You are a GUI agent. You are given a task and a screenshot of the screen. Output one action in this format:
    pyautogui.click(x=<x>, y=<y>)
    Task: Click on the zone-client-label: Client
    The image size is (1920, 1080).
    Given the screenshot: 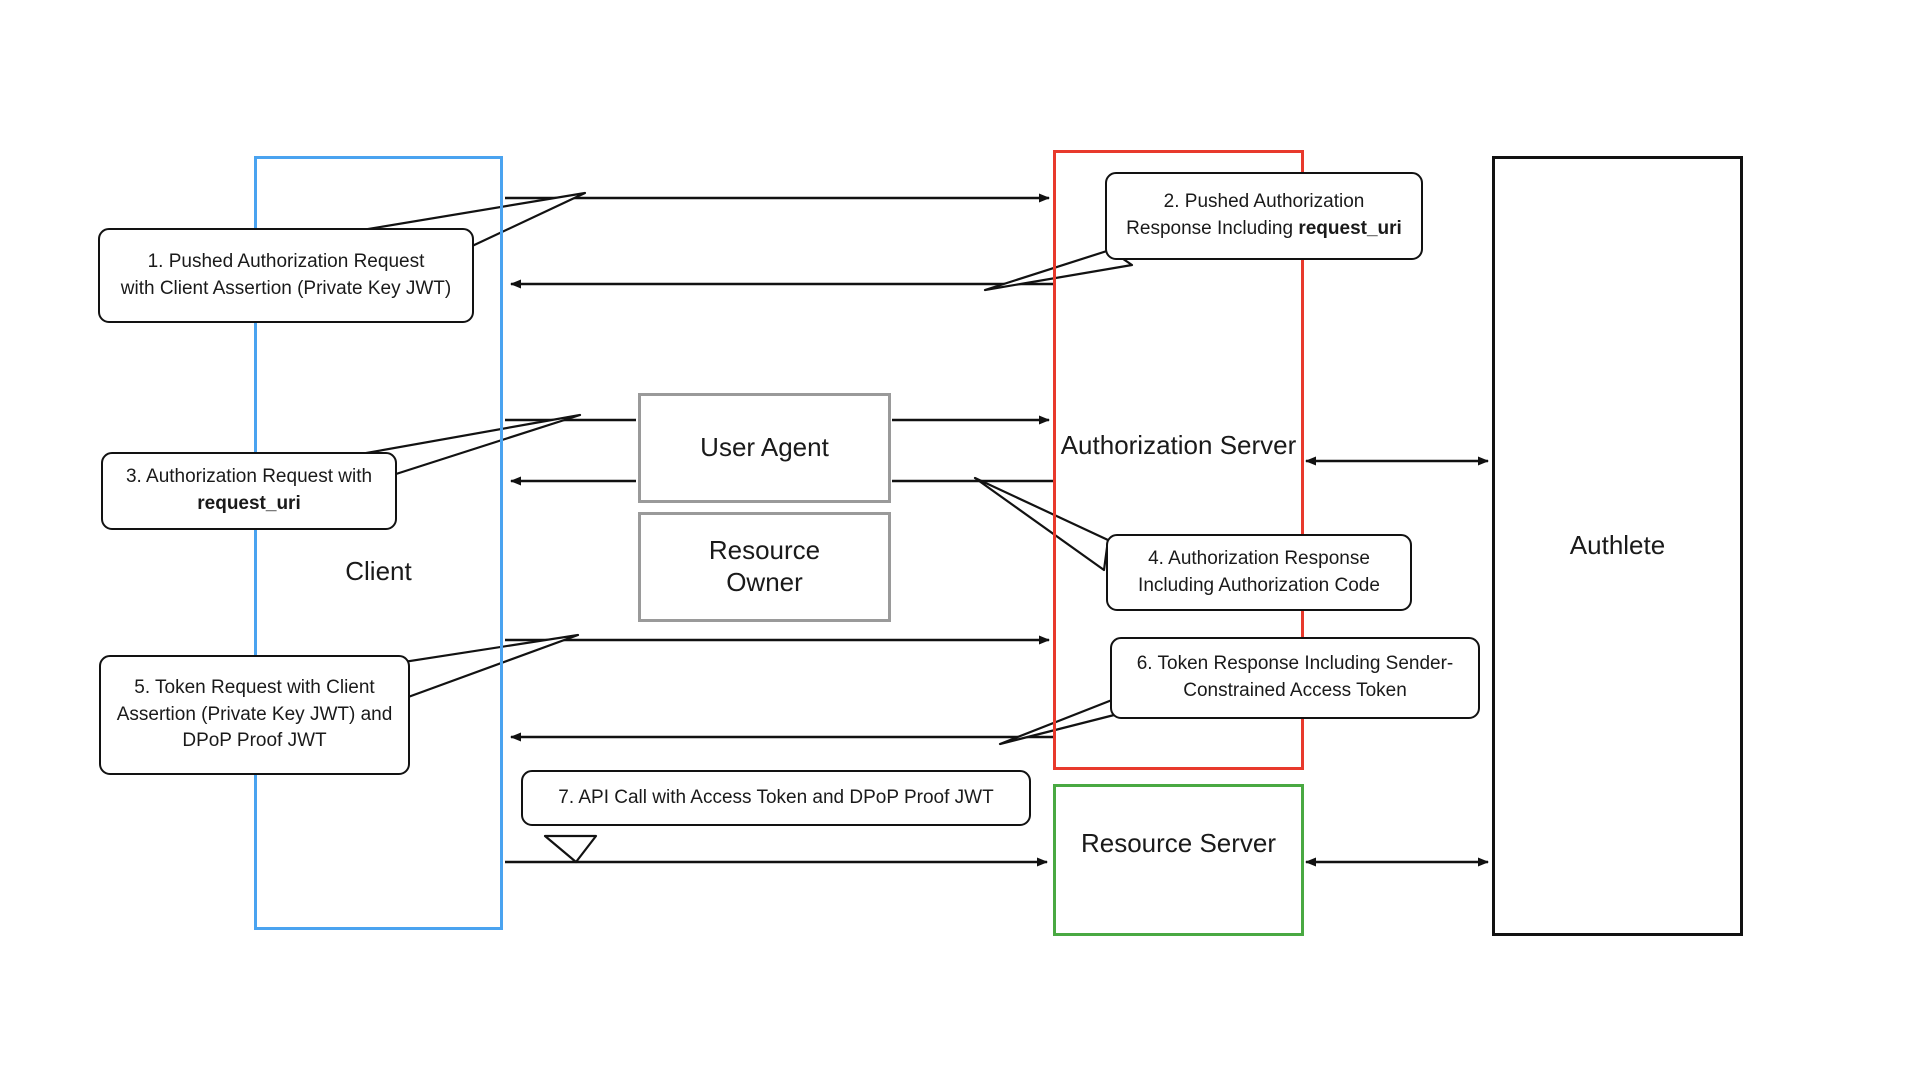 What is the action you would take?
    pyautogui.click(x=378, y=571)
    